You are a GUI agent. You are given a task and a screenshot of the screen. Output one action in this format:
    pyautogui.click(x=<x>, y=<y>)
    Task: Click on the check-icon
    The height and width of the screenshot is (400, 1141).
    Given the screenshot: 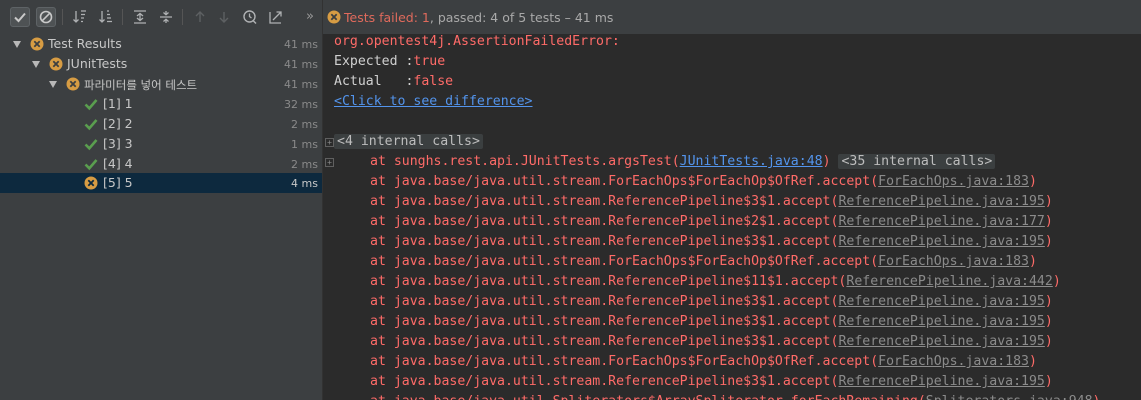 What is the action you would take?
    pyautogui.click(x=20, y=17)
    